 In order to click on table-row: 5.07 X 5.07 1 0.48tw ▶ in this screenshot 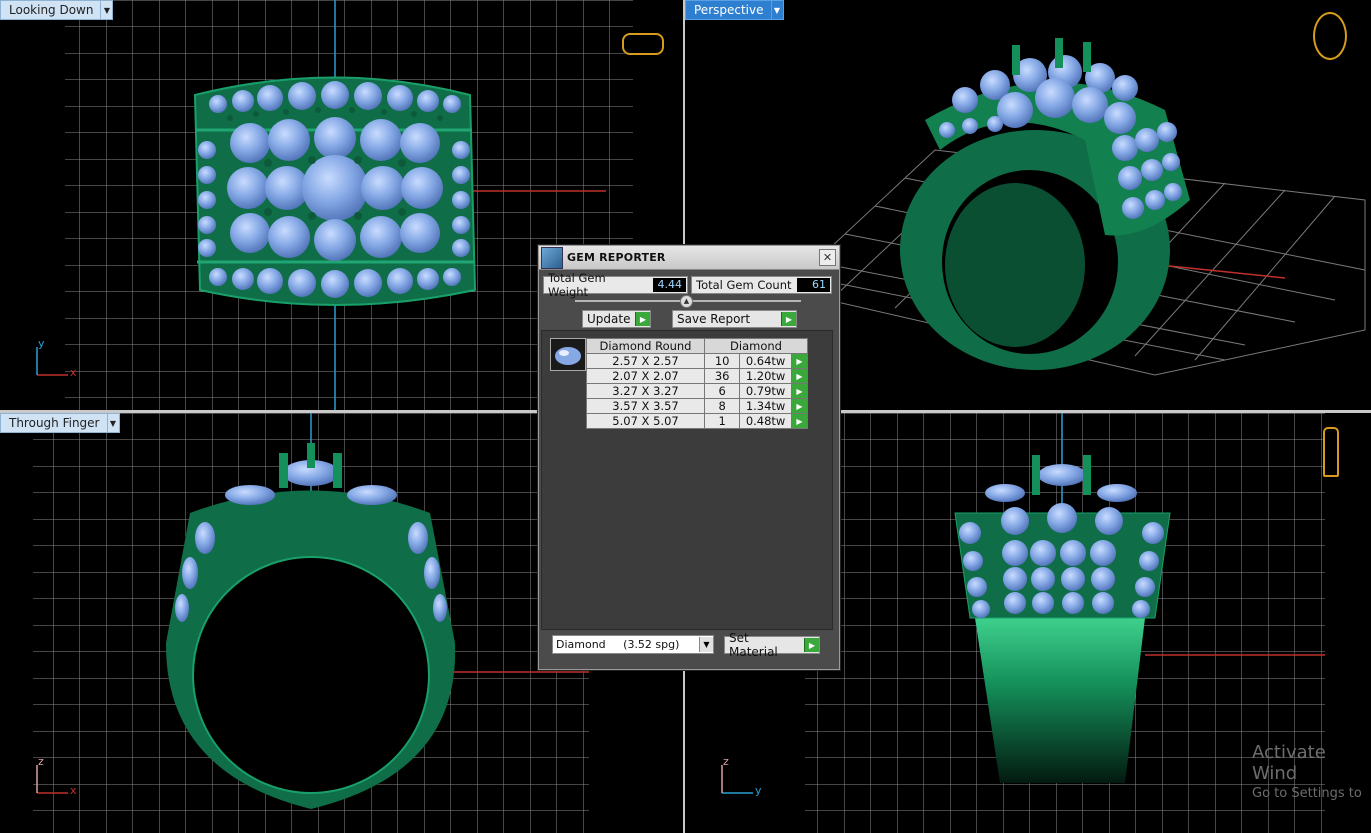, I will do `click(697, 421)`.